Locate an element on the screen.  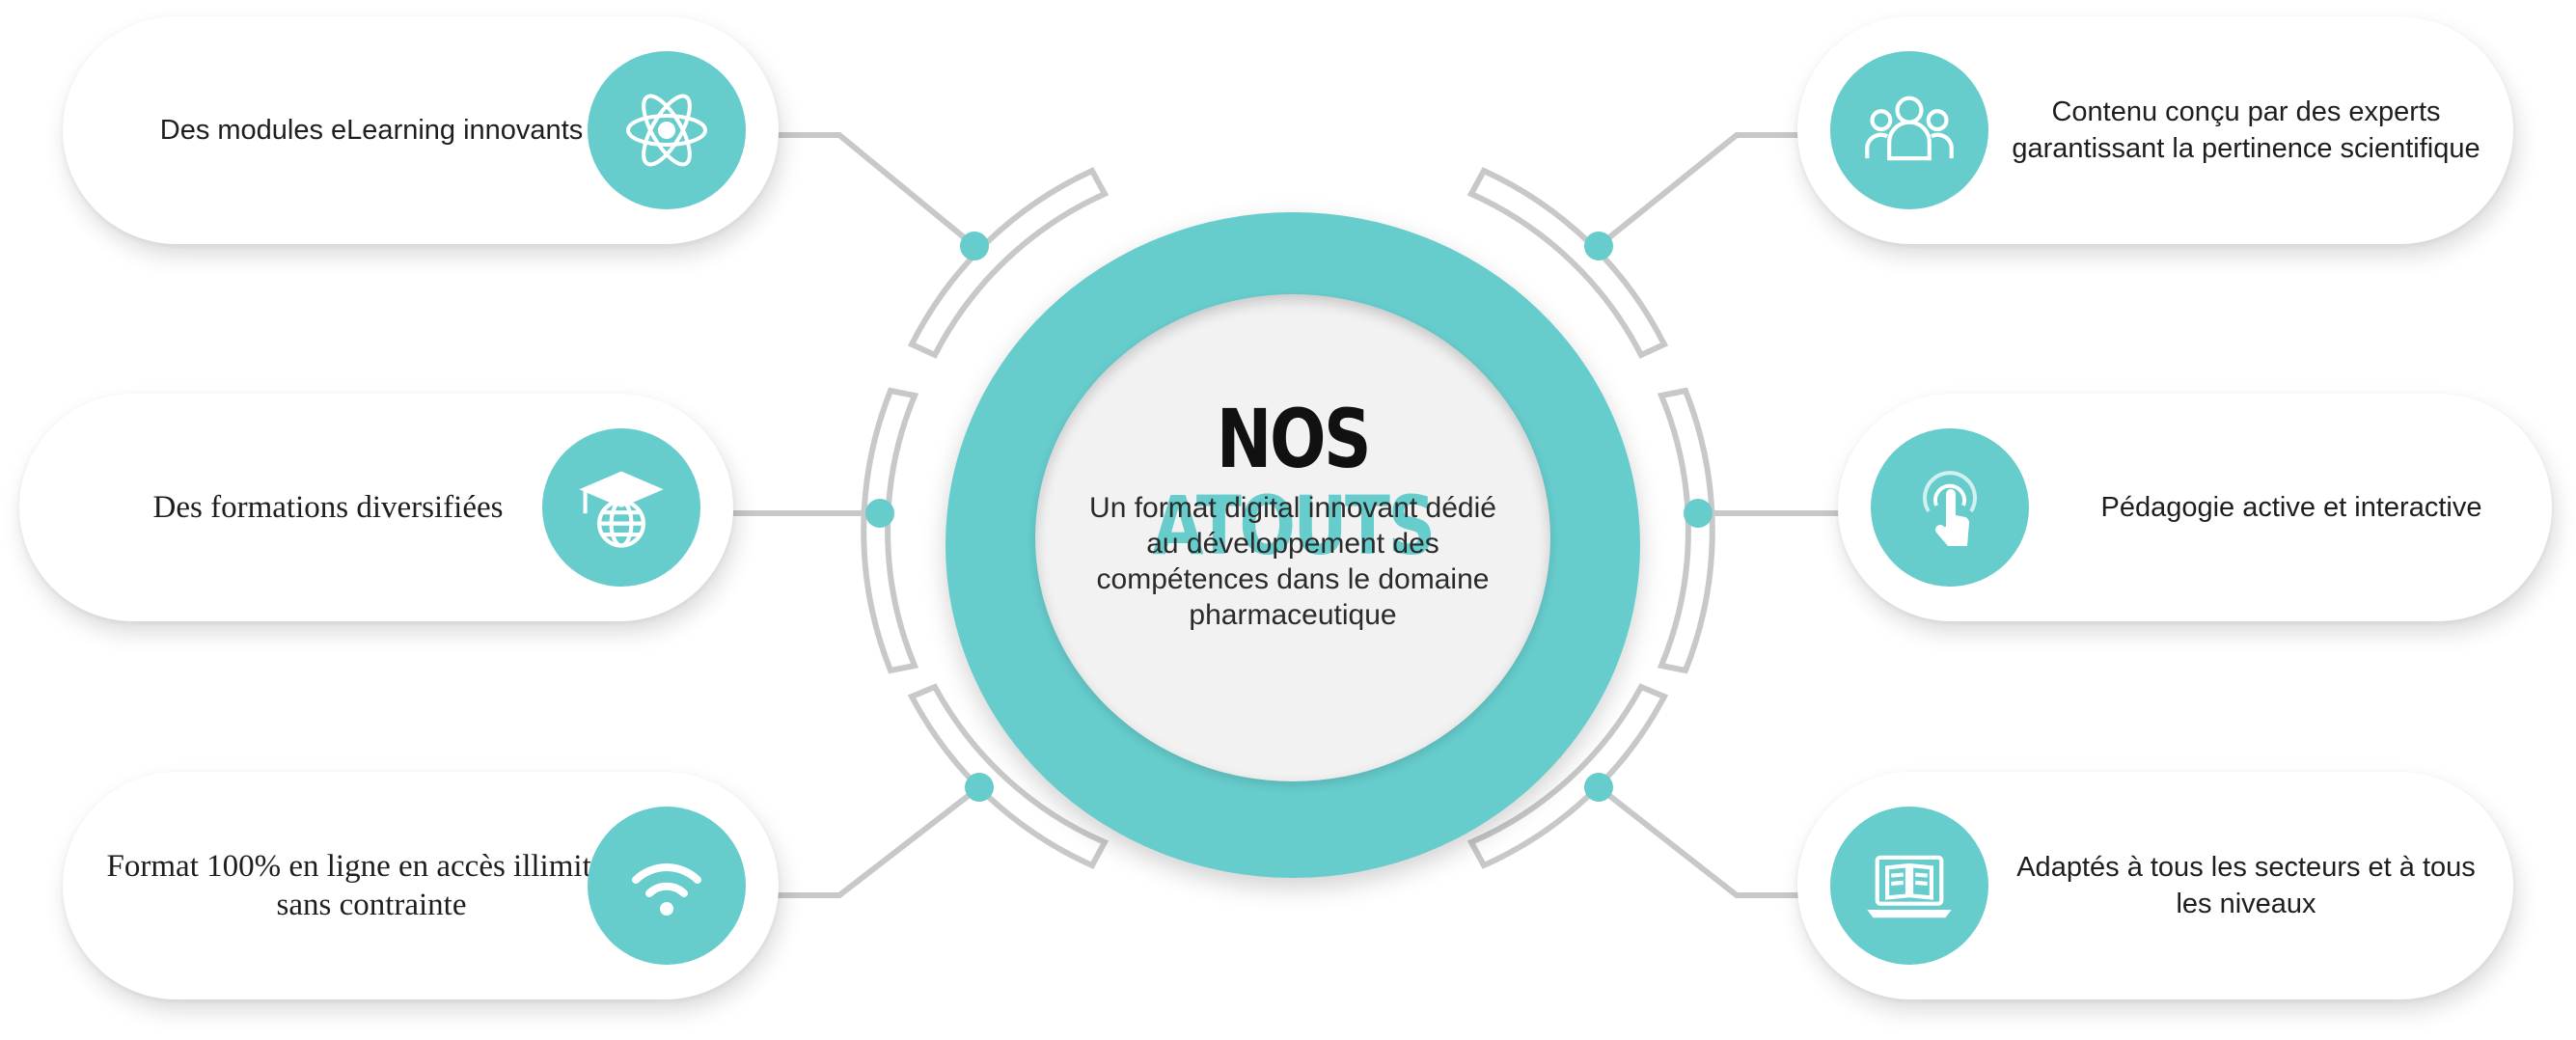
touch-hand-icon is located at coordinates (1950, 508).